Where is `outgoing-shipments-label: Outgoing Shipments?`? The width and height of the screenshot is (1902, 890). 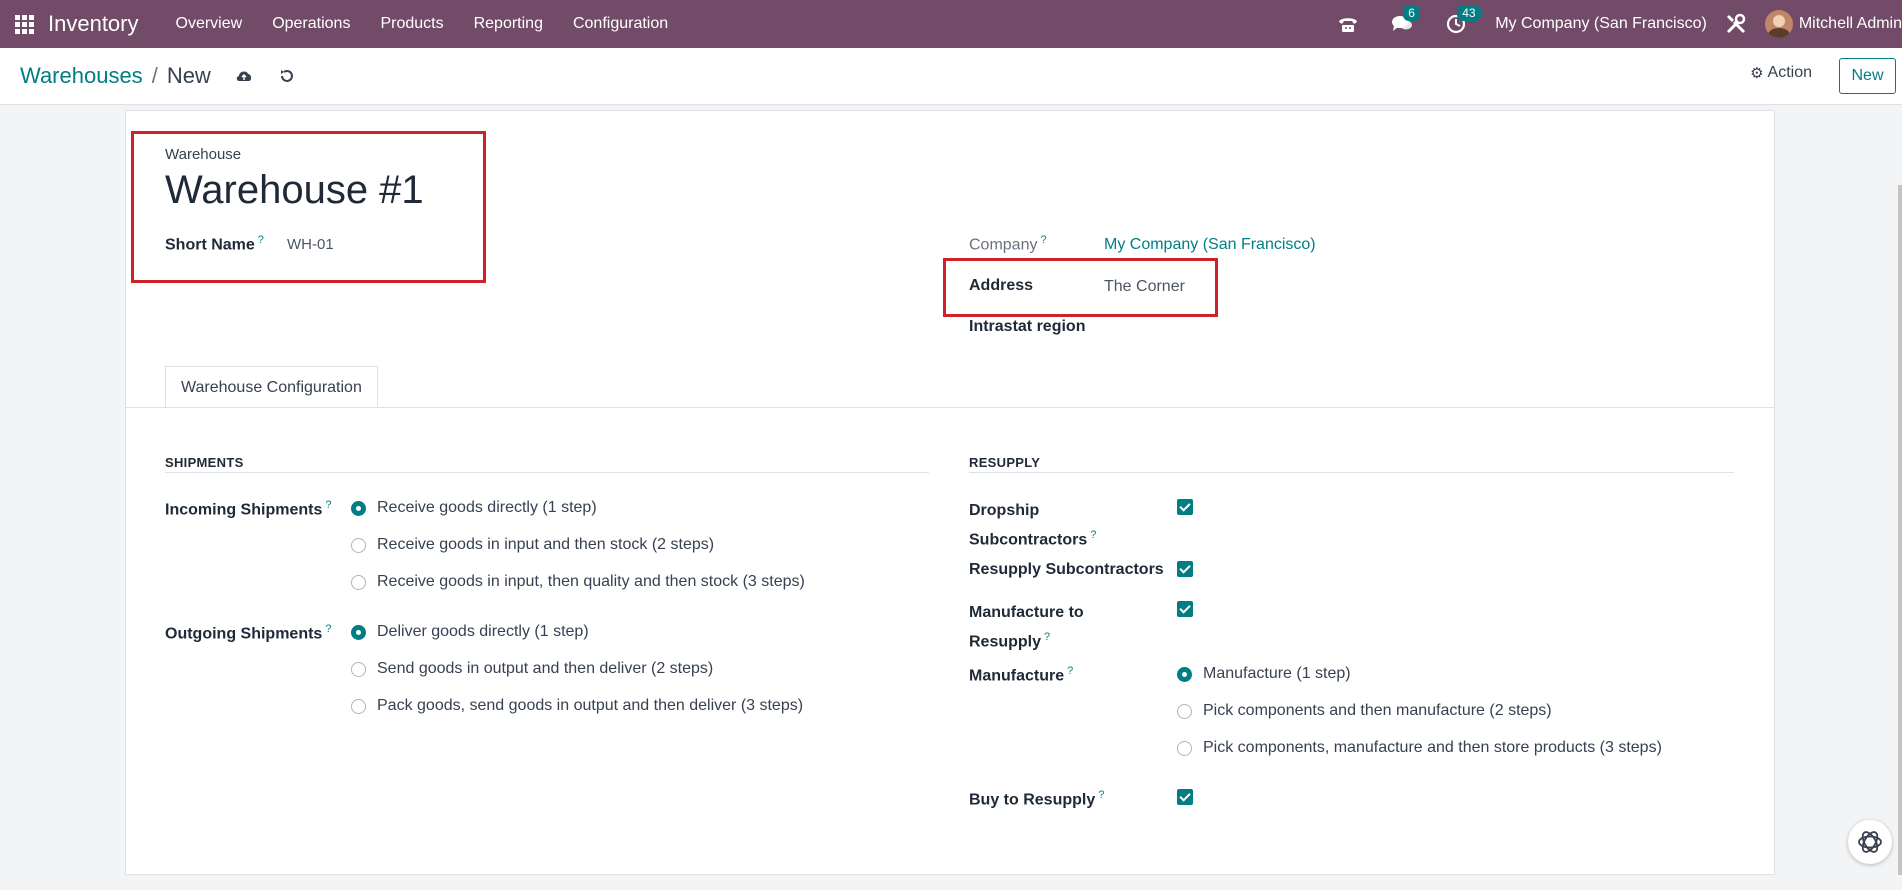 outgoing-shipments-label: Outgoing Shipments? is located at coordinates (248, 633).